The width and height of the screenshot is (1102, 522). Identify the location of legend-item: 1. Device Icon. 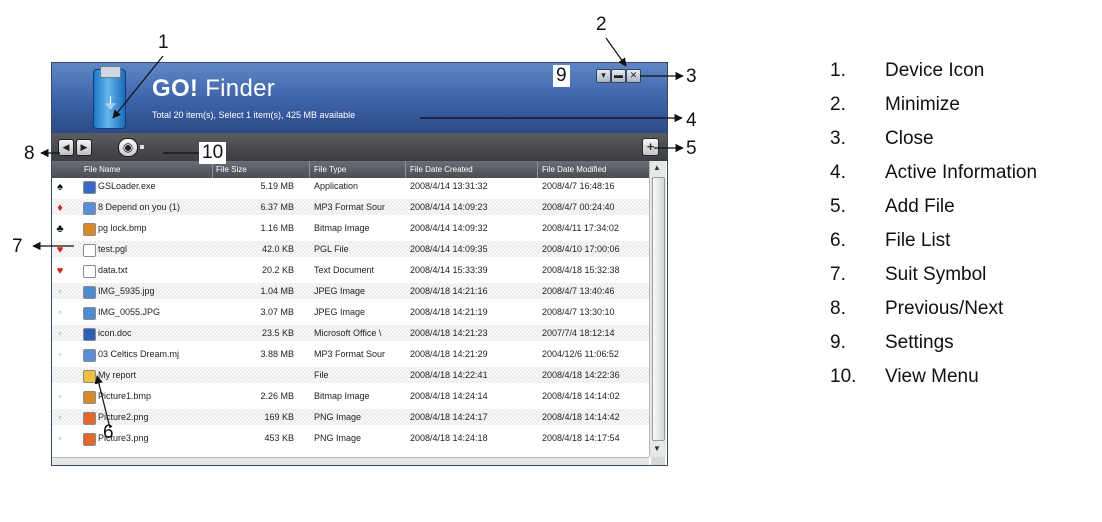
(965, 75).